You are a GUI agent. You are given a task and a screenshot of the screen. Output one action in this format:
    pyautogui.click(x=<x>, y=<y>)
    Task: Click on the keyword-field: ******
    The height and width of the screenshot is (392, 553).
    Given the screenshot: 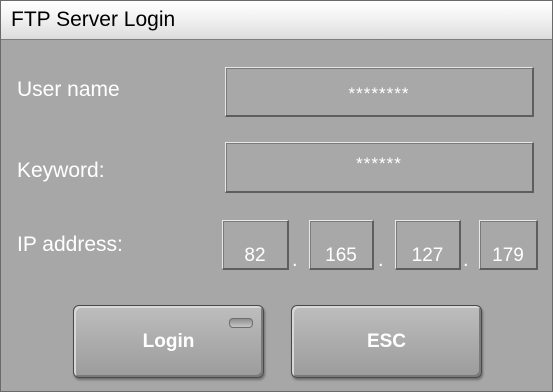 What is the action you would take?
    pyautogui.click(x=379, y=167)
    